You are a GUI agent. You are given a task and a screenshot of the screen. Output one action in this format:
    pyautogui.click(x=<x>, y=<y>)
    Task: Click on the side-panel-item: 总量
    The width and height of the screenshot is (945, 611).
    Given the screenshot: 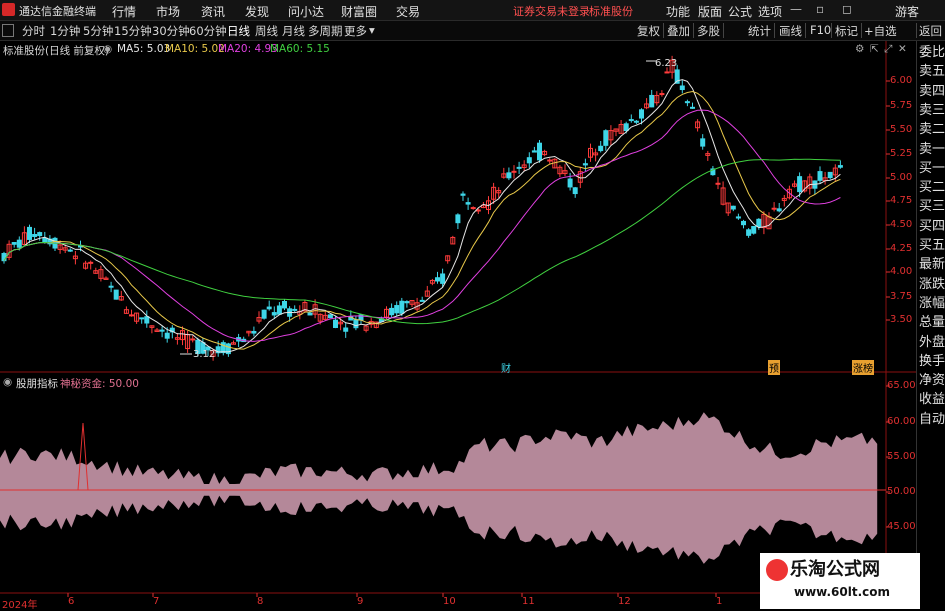 What is the action you would take?
    pyautogui.click(x=932, y=323)
    